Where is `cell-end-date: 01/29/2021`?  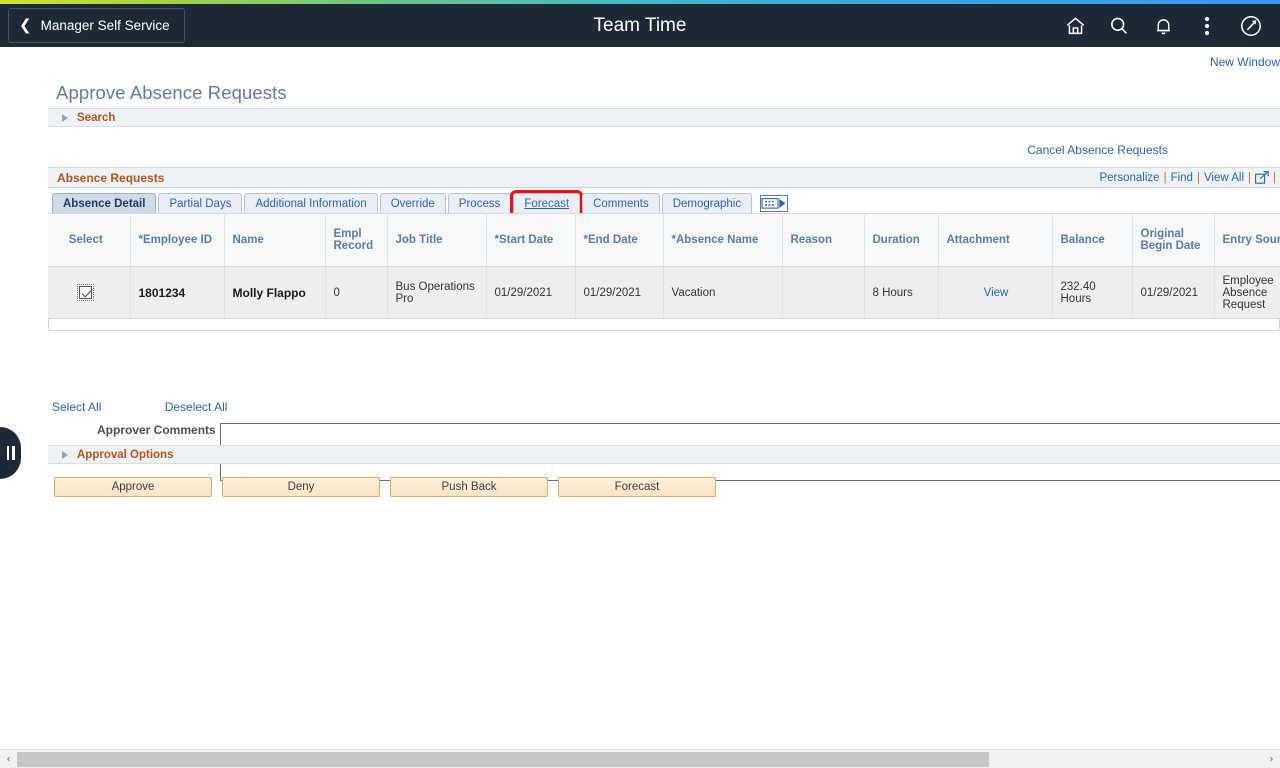
cell-end-date: 01/29/2021 is located at coordinates (619, 292).